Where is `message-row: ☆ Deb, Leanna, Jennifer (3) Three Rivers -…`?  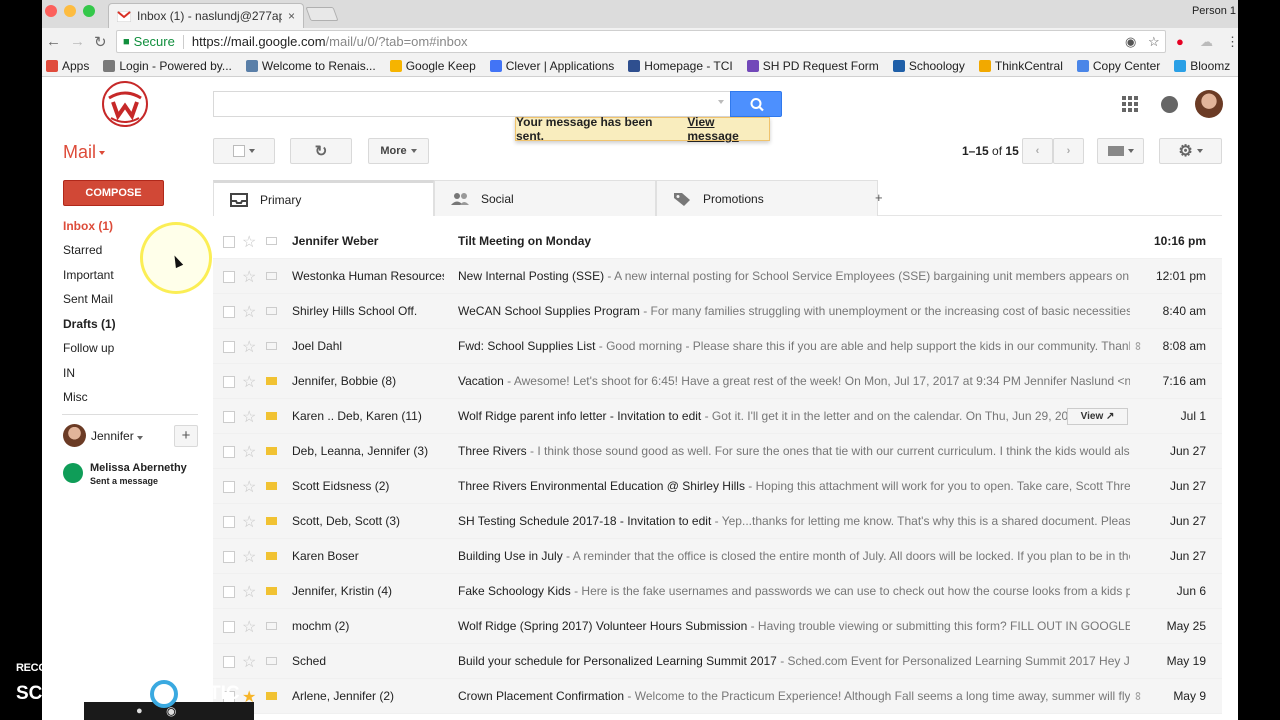 message-row: ☆ Deb, Leanna, Jennifer (3) Three Rivers -… is located at coordinates (717, 451).